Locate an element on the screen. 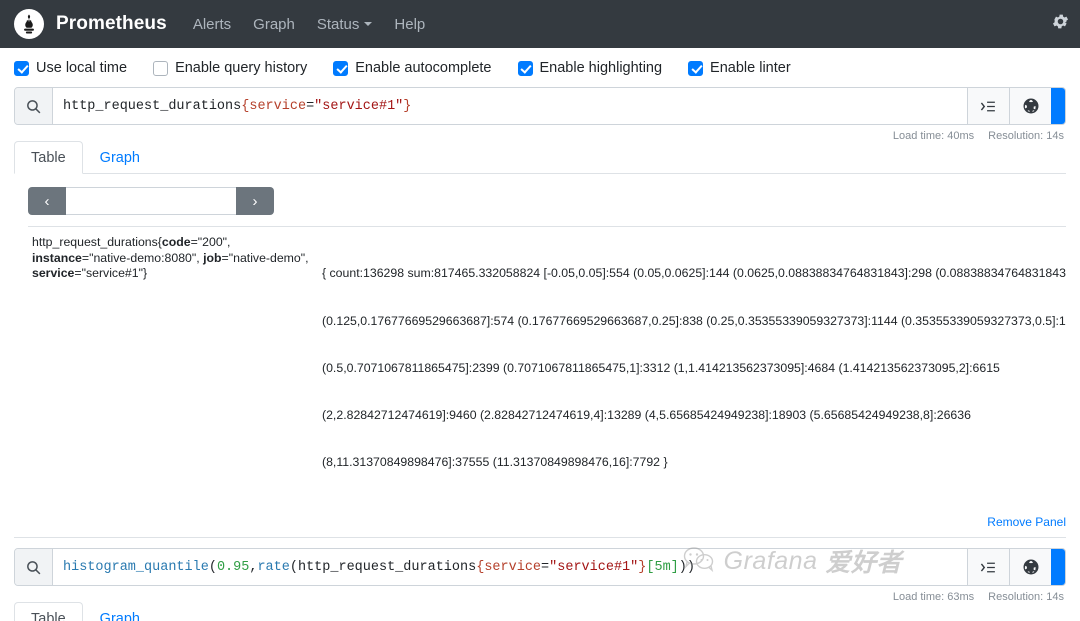 The width and height of the screenshot is (1080, 621). label-key: job is located at coordinates (212, 257).